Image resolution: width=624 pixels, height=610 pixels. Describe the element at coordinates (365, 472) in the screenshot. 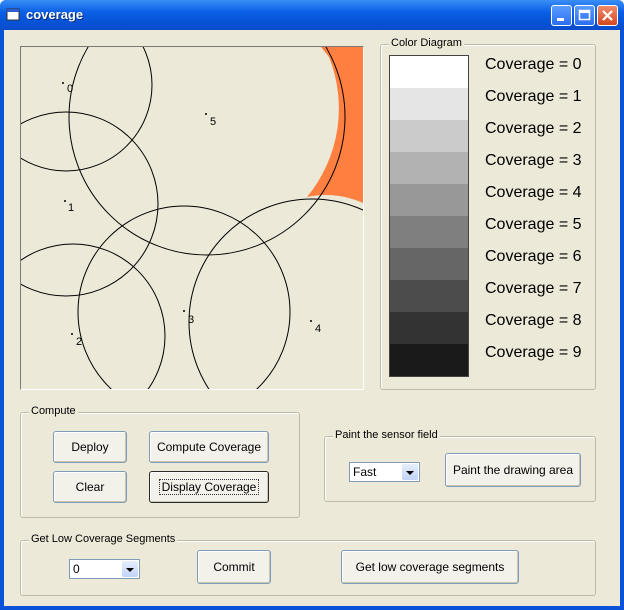

I see `paint-speed-value: Fast` at that location.